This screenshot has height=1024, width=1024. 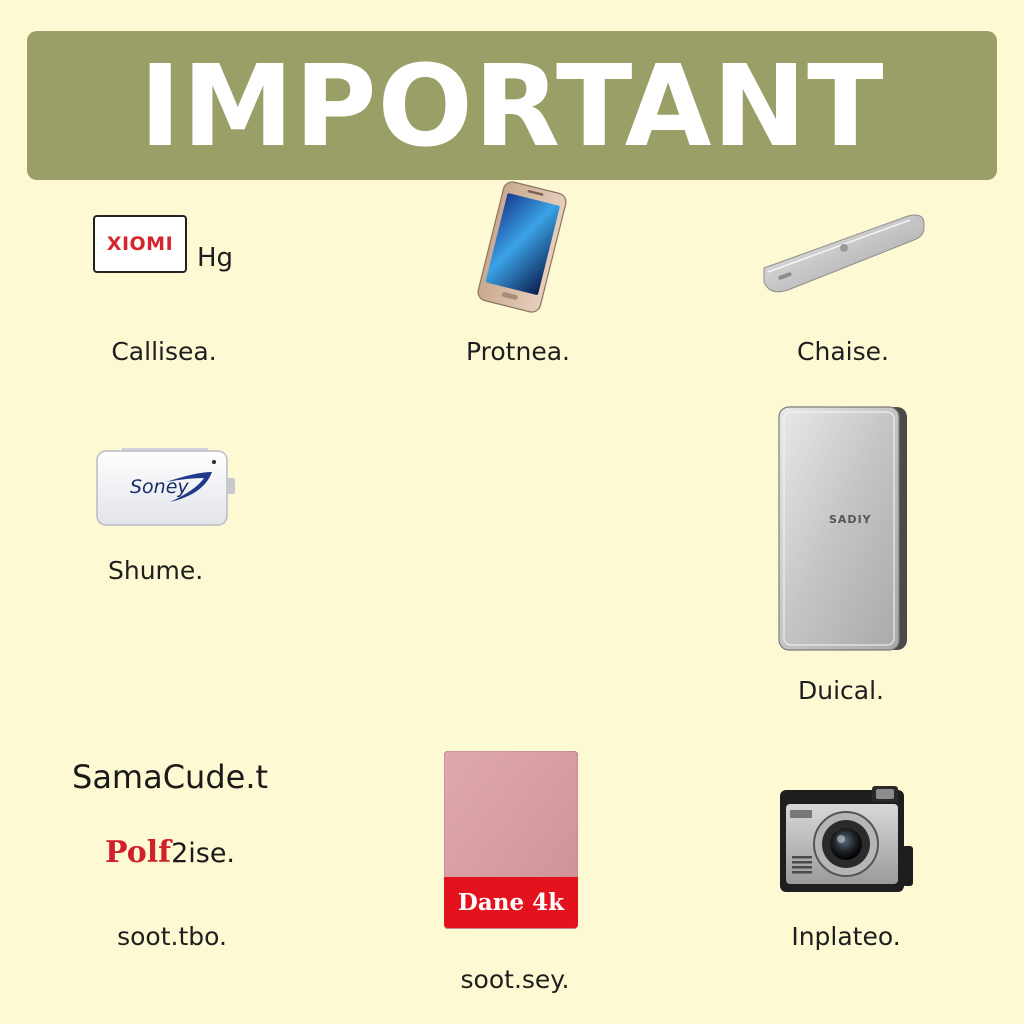 I want to click on soney-logo-text: Soney, so click(x=159, y=487).